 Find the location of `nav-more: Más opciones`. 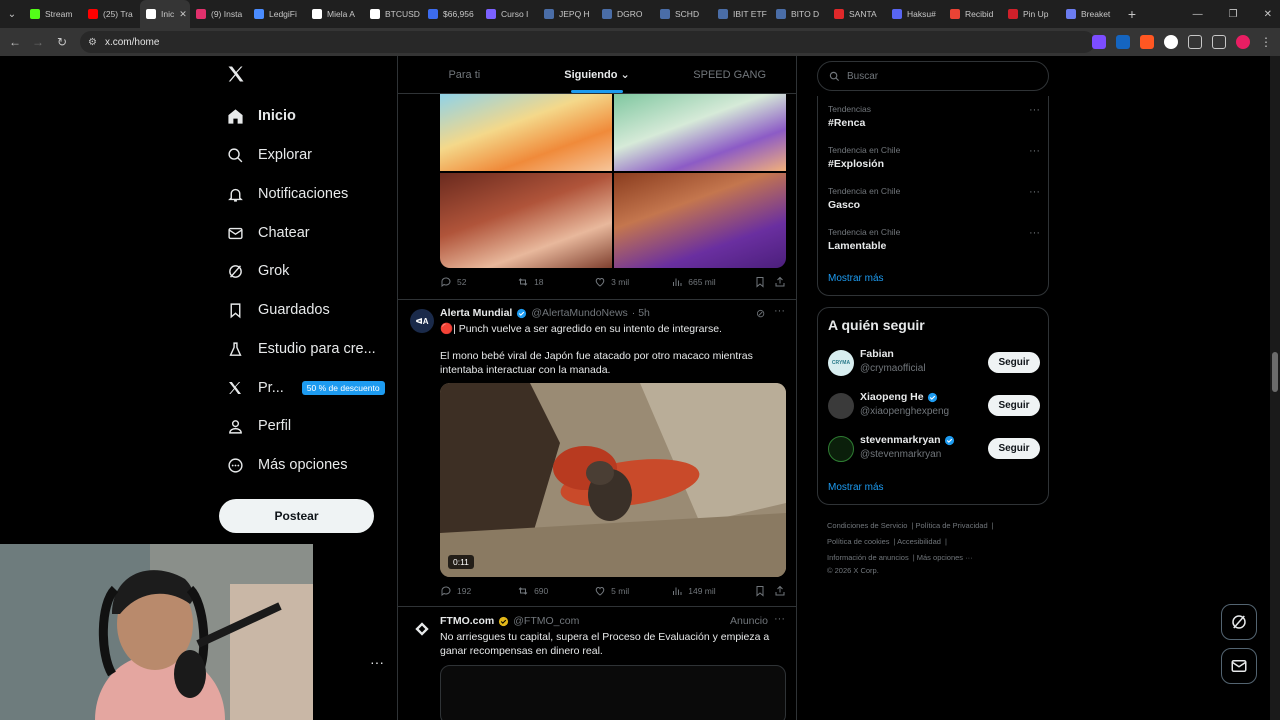

nav-more: Más opciones is located at coordinates (286, 465).